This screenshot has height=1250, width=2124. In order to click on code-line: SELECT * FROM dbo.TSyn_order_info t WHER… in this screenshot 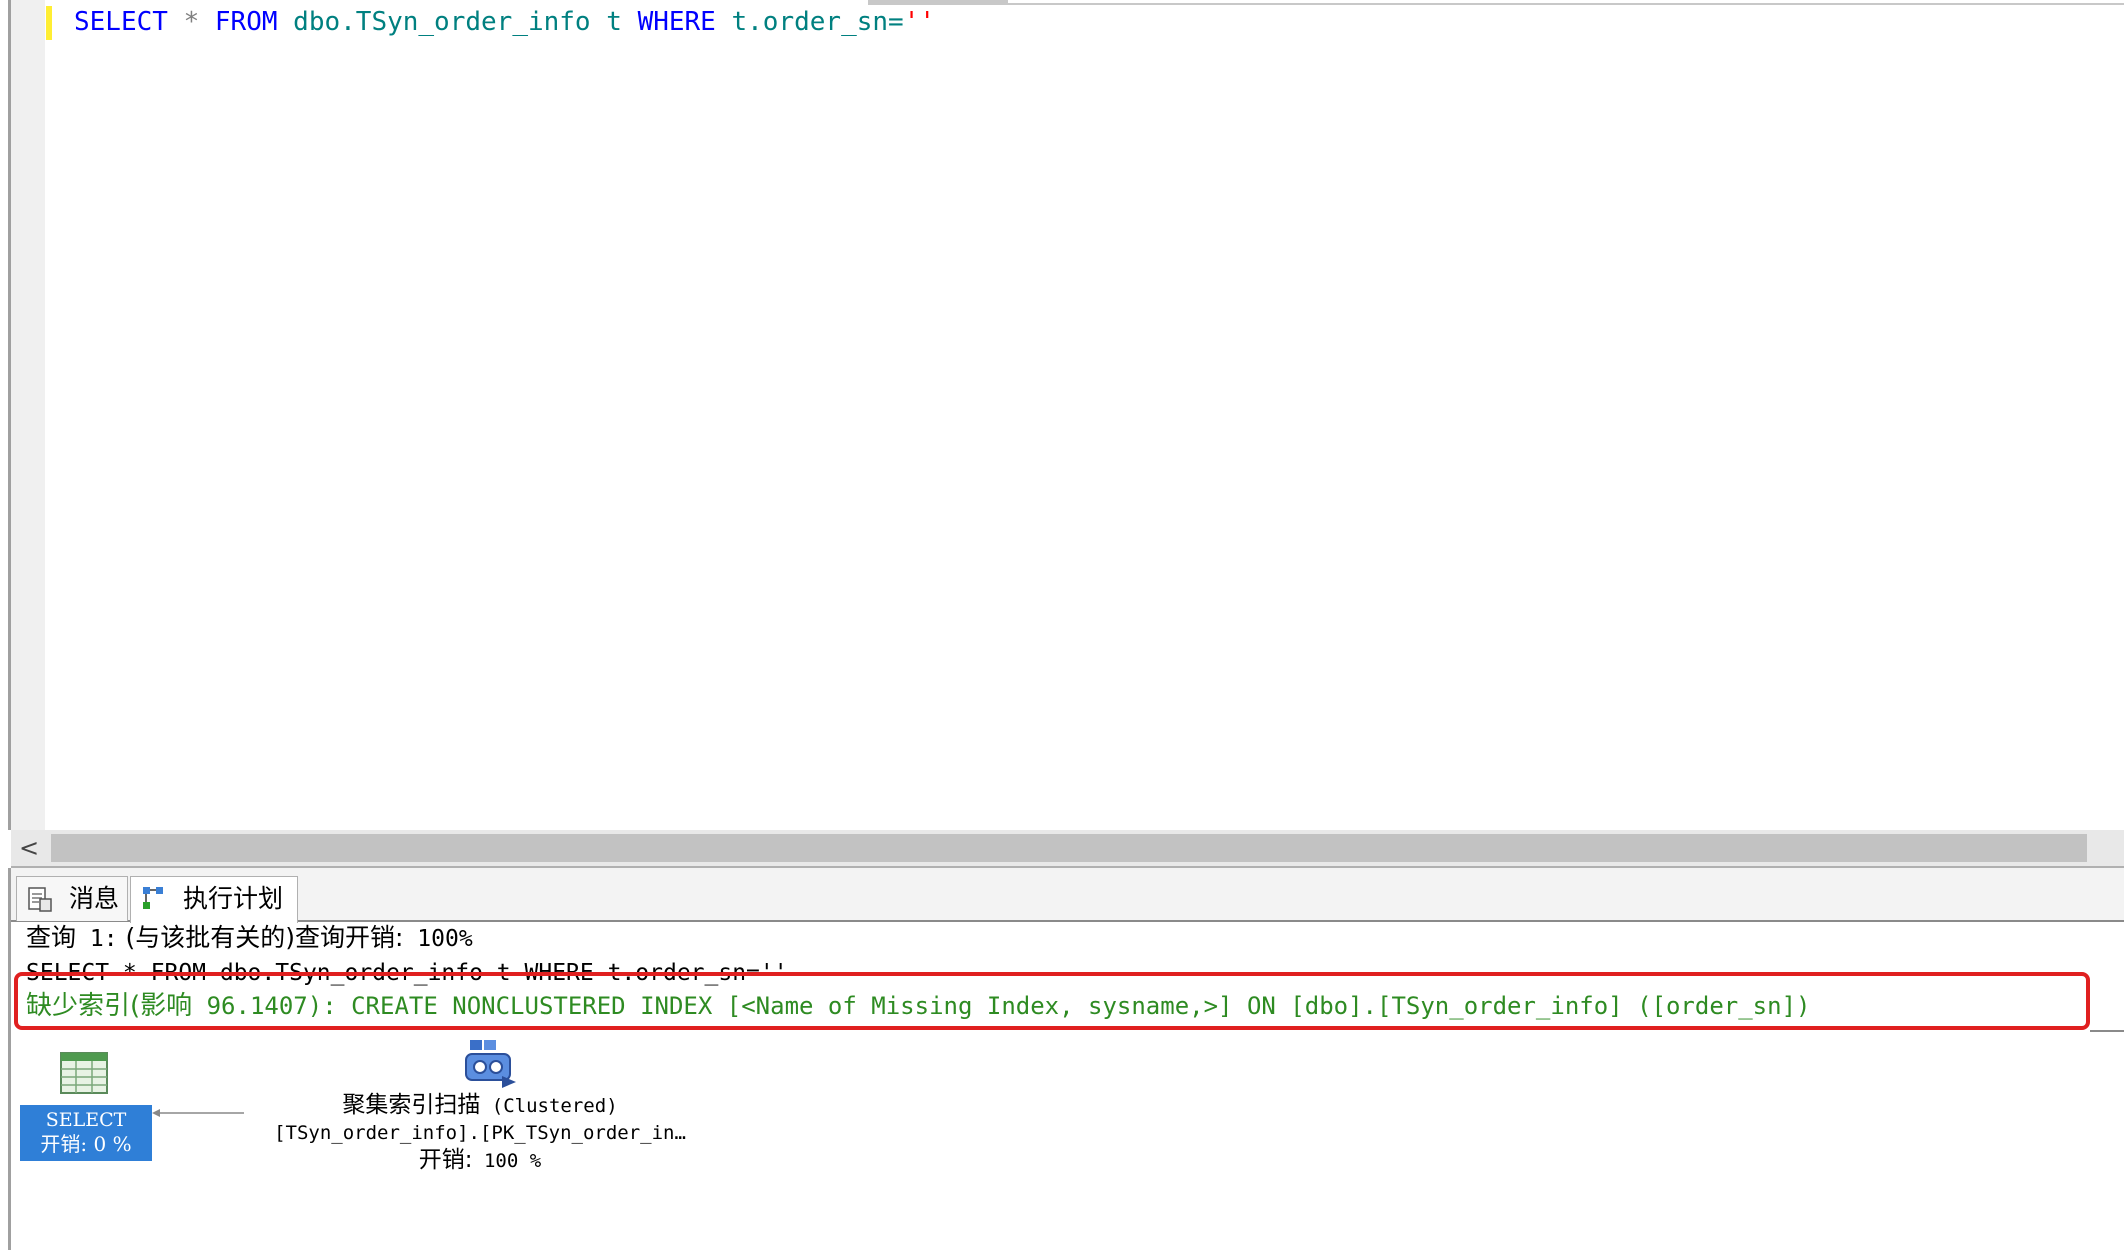, I will do `click(504, 22)`.